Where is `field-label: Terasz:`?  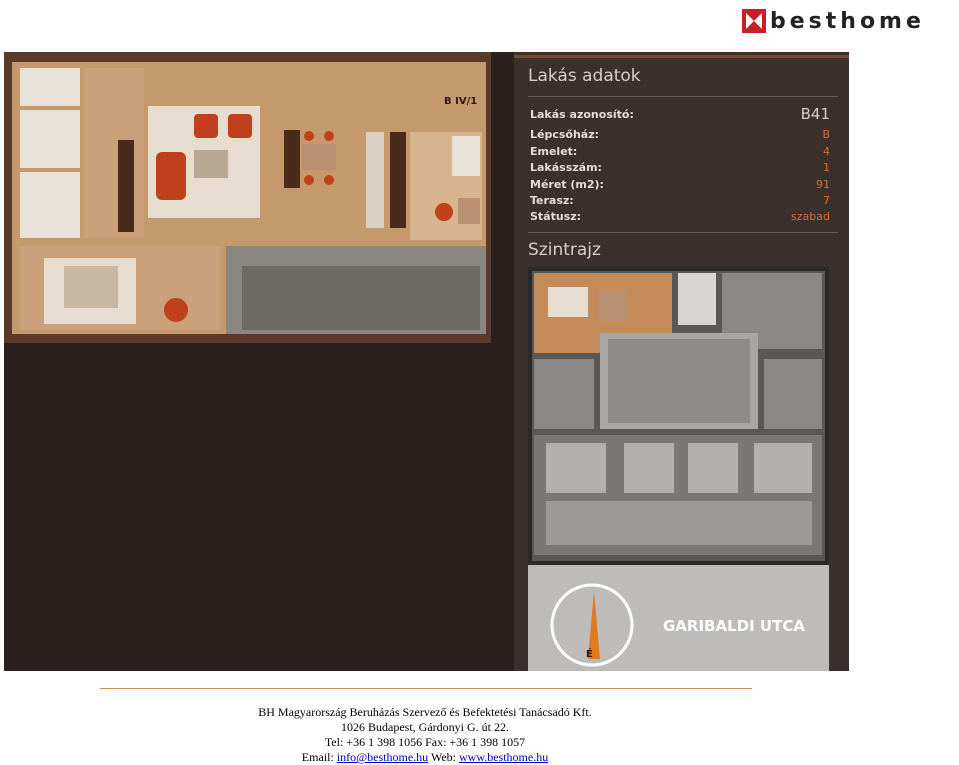 field-label: Terasz: is located at coordinates (552, 200).